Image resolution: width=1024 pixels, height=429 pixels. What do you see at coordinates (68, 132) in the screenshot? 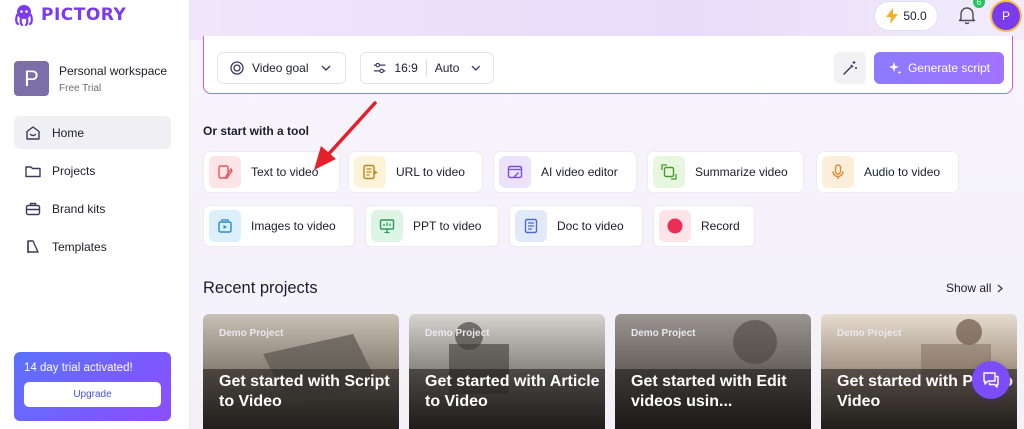
I see `sidebar-item-label: Home` at bounding box center [68, 132].